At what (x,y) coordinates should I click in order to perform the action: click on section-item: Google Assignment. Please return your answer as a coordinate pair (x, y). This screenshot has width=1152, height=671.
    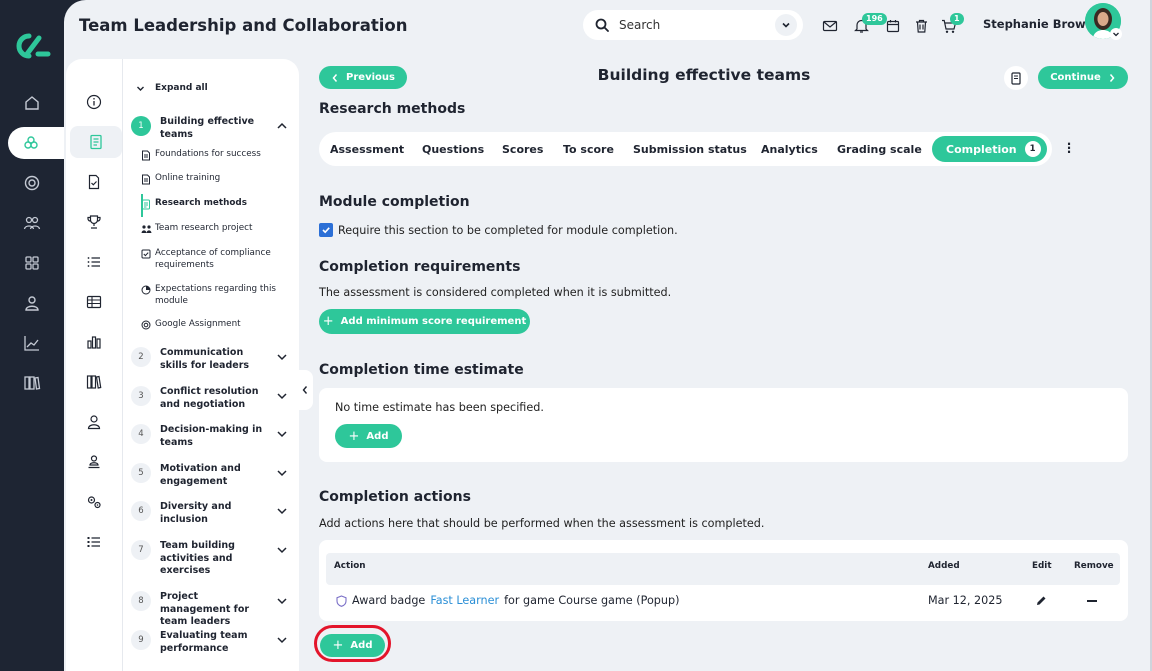
    Looking at the image, I should click on (220, 325).